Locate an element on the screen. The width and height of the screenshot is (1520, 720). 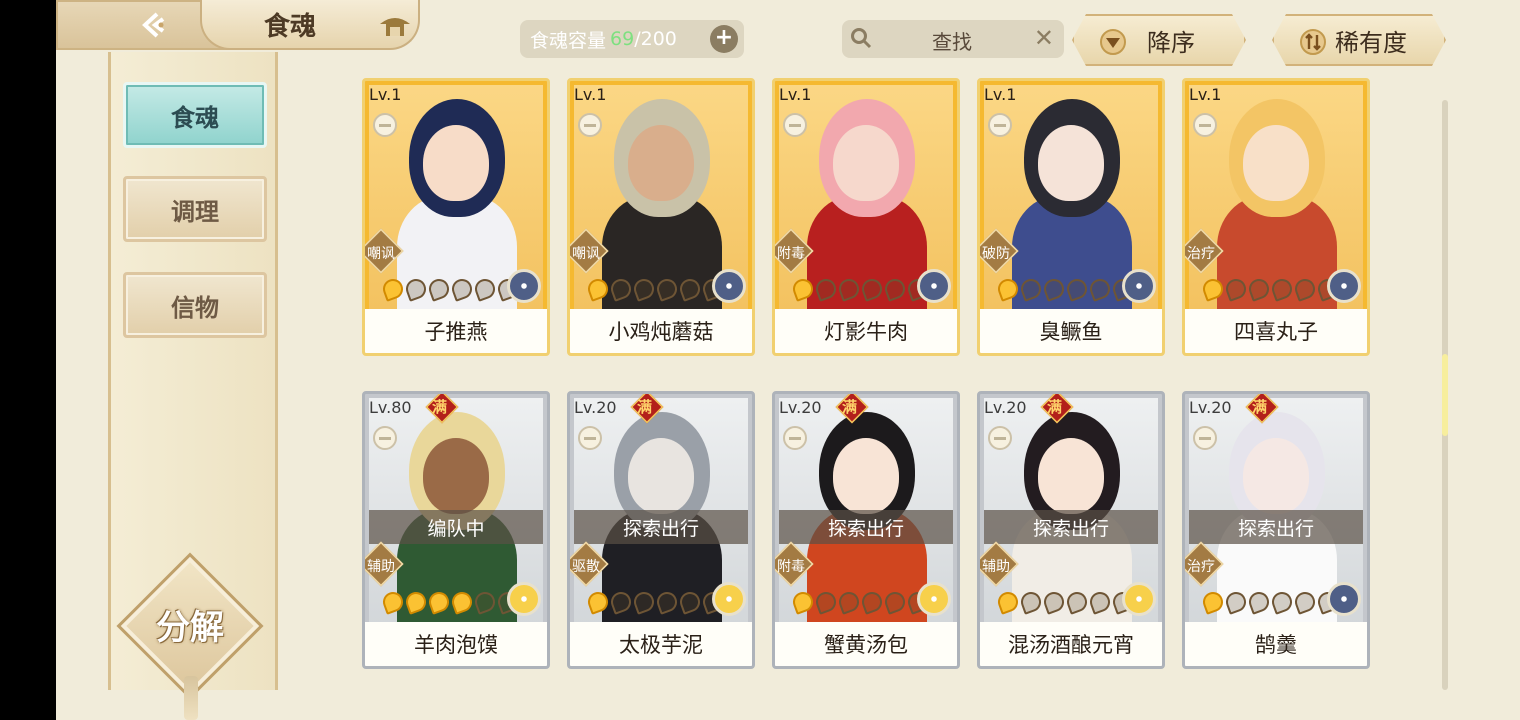
food-soul-card: Lv.1 破防 臭鳜鱼 is located at coordinates (1071, 217).